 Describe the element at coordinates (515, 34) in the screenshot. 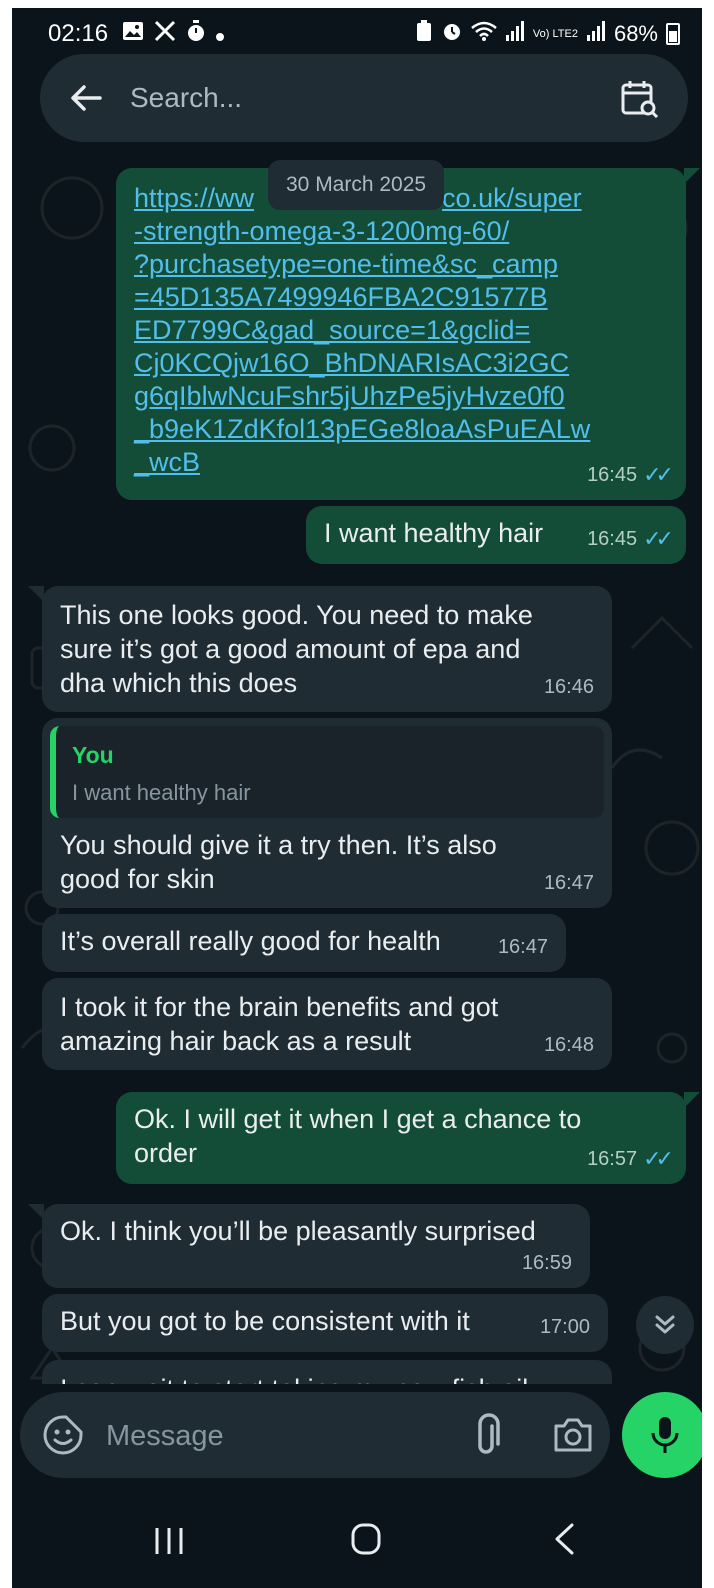

I see `signal-icon` at that location.